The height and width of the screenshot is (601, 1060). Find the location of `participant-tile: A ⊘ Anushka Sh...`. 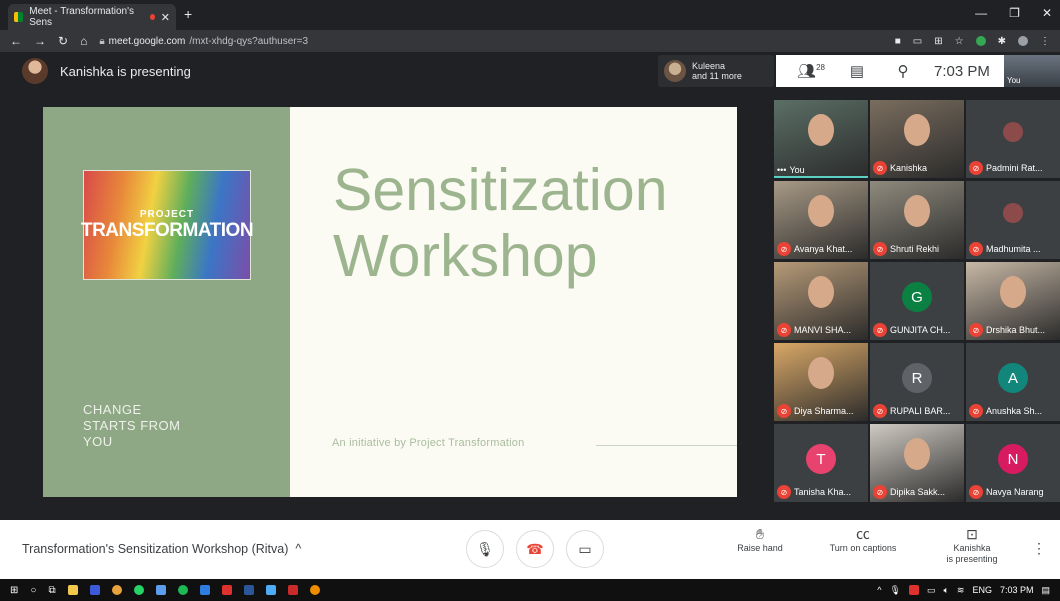

participant-tile: A ⊘ Anushka Sh... is located at coordinates (1013, 382).